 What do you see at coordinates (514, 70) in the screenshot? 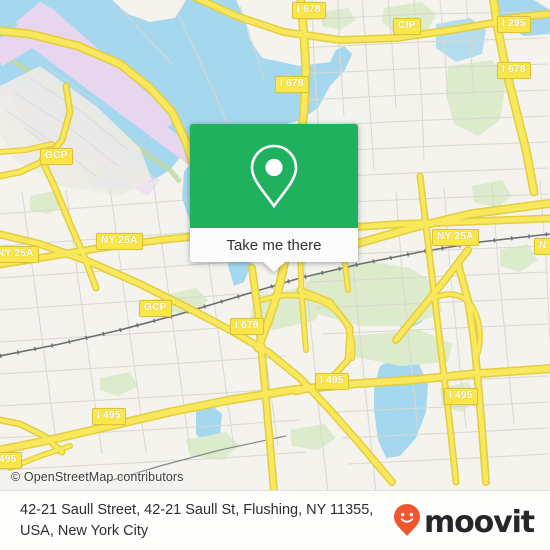
I see `shield-i678-east: I 678` at bounding box center [514, 70].